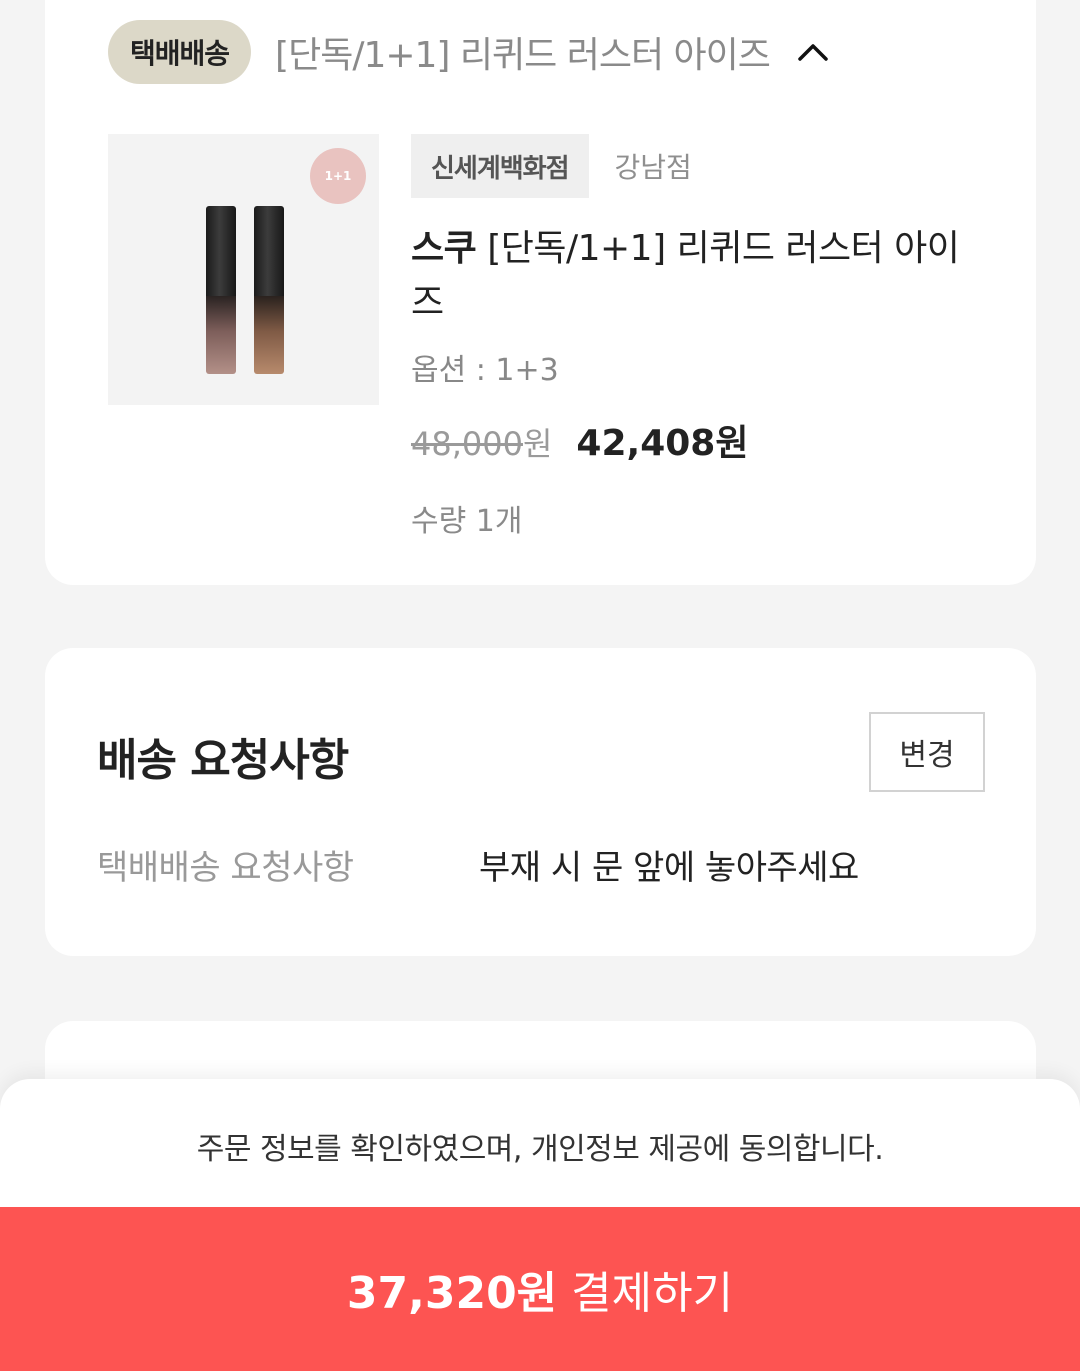  What do you see at coordinates (243, 269) in the screenshot?
I see `product-image: 1+1` at bounding box center [243, 269].